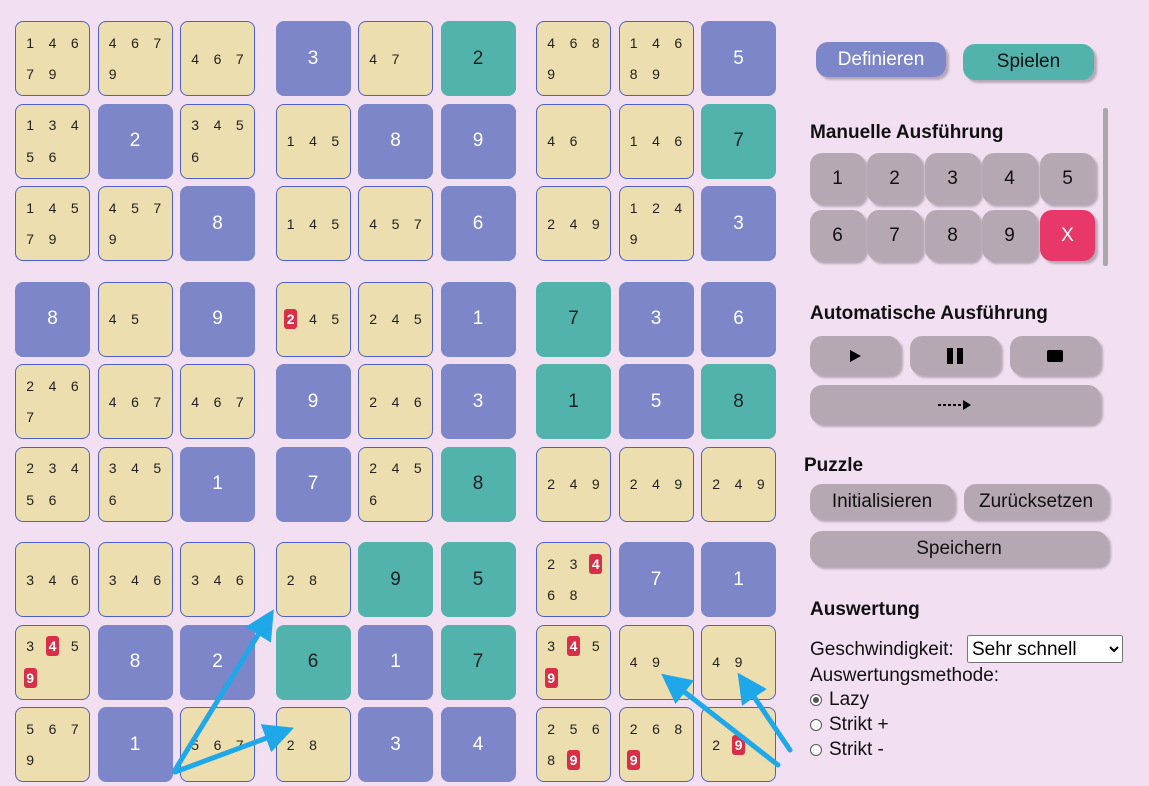 This screenshot has width=1149, height=786. Describe the element at coordinates (738, 662) in the screenshot. I see `cell-r8c9: 49` at that location.